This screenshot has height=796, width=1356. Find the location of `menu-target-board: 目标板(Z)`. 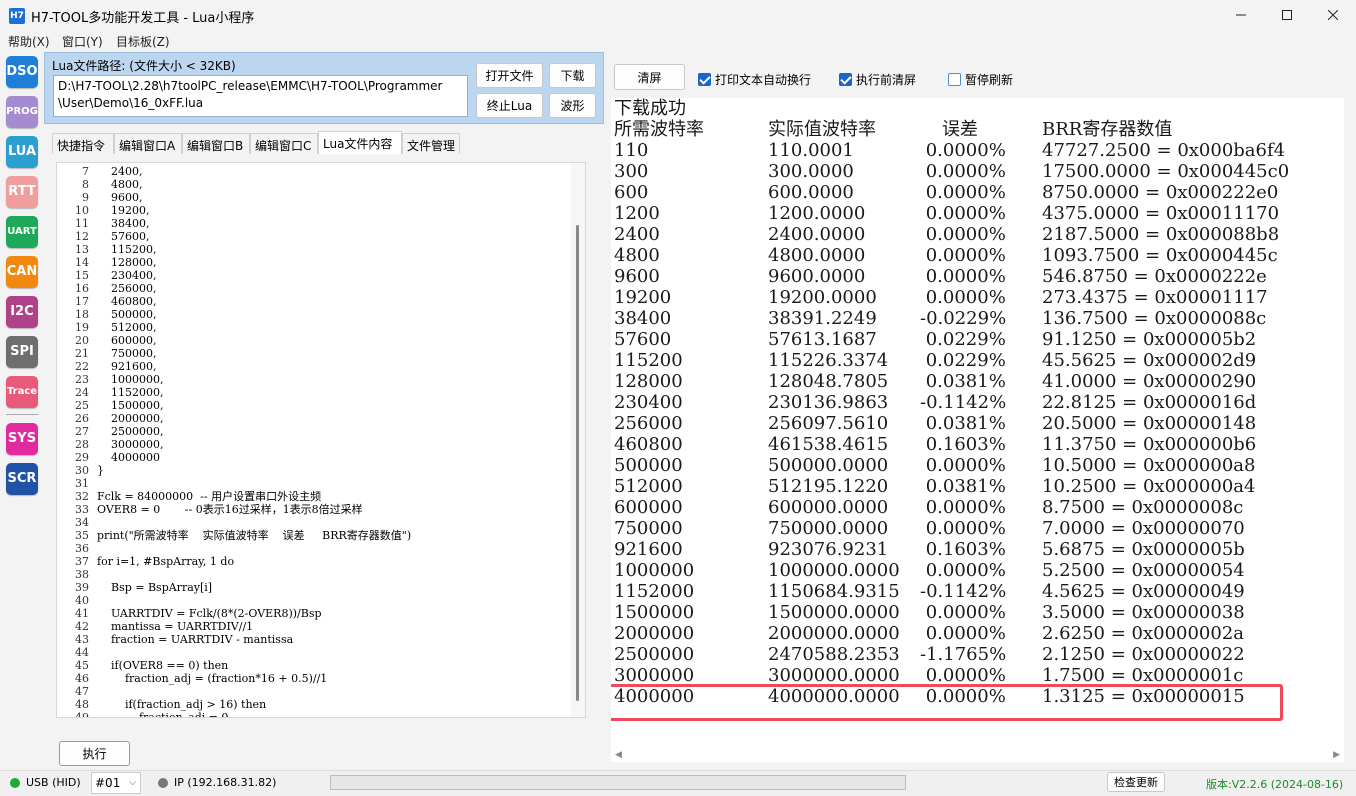

menu-target-board: 目标板(Z) is located at coordinates (143, 41).